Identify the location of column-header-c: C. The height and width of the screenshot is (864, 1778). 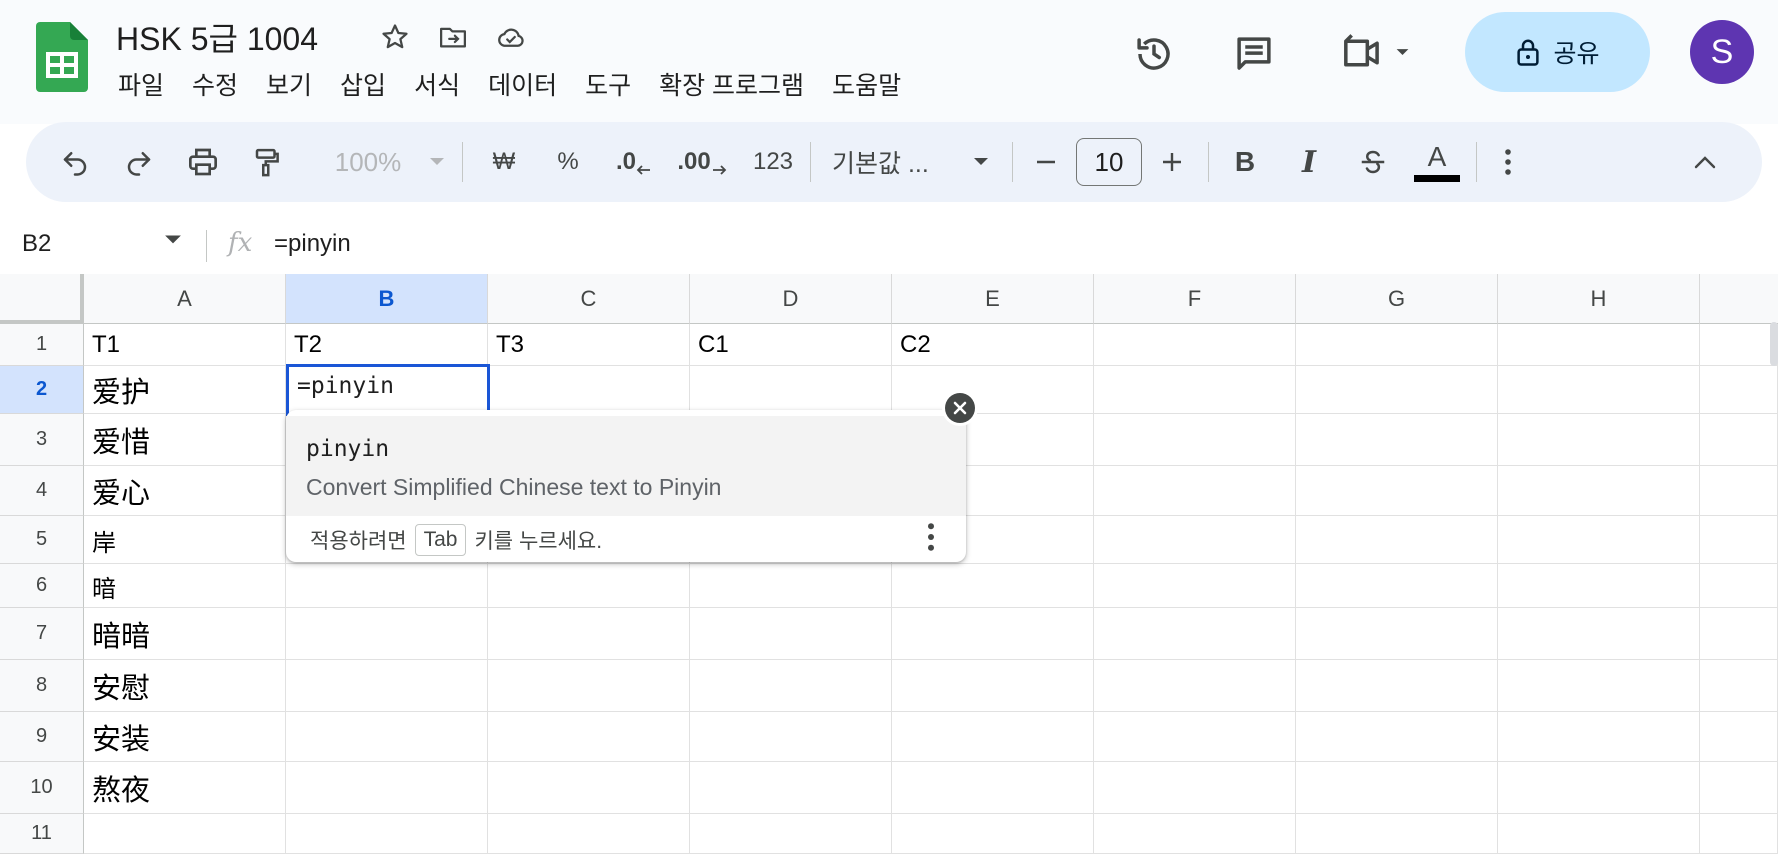
(589, 299).